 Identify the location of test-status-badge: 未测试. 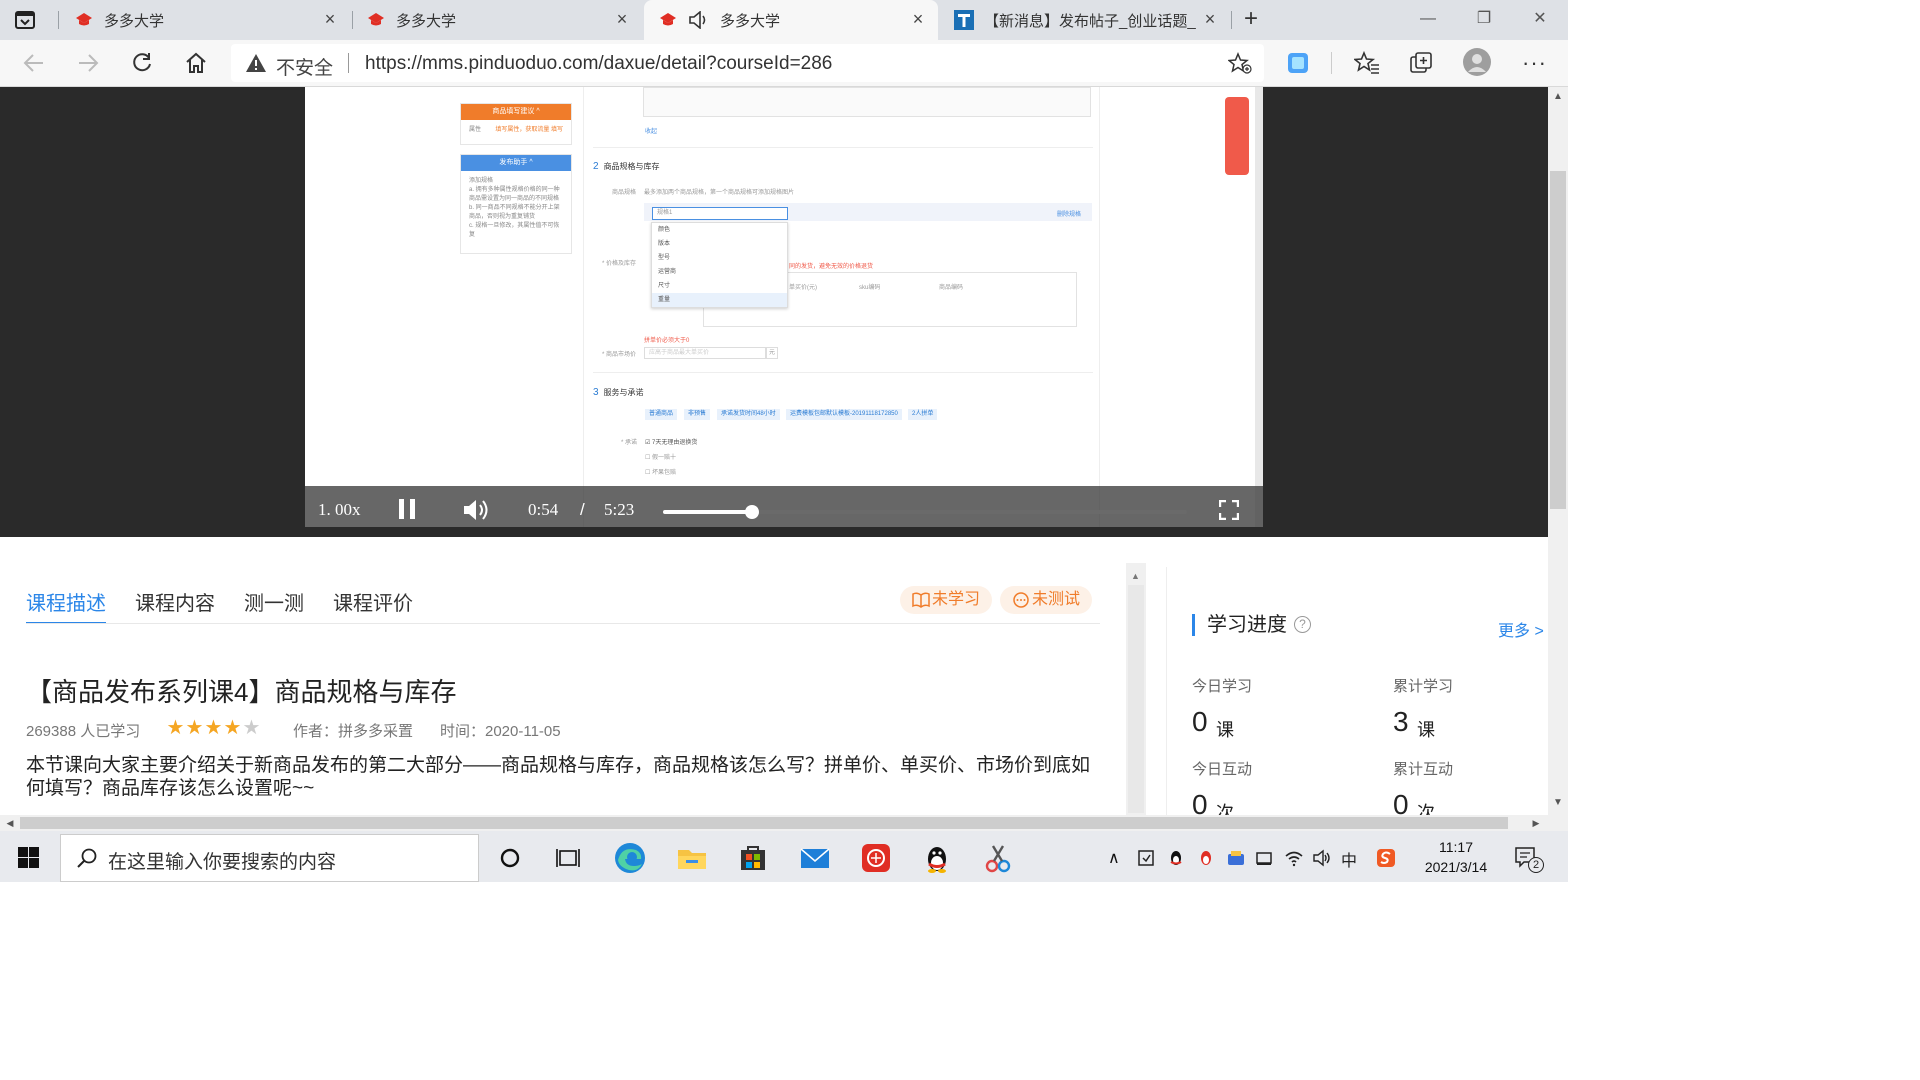
(1046, 600).